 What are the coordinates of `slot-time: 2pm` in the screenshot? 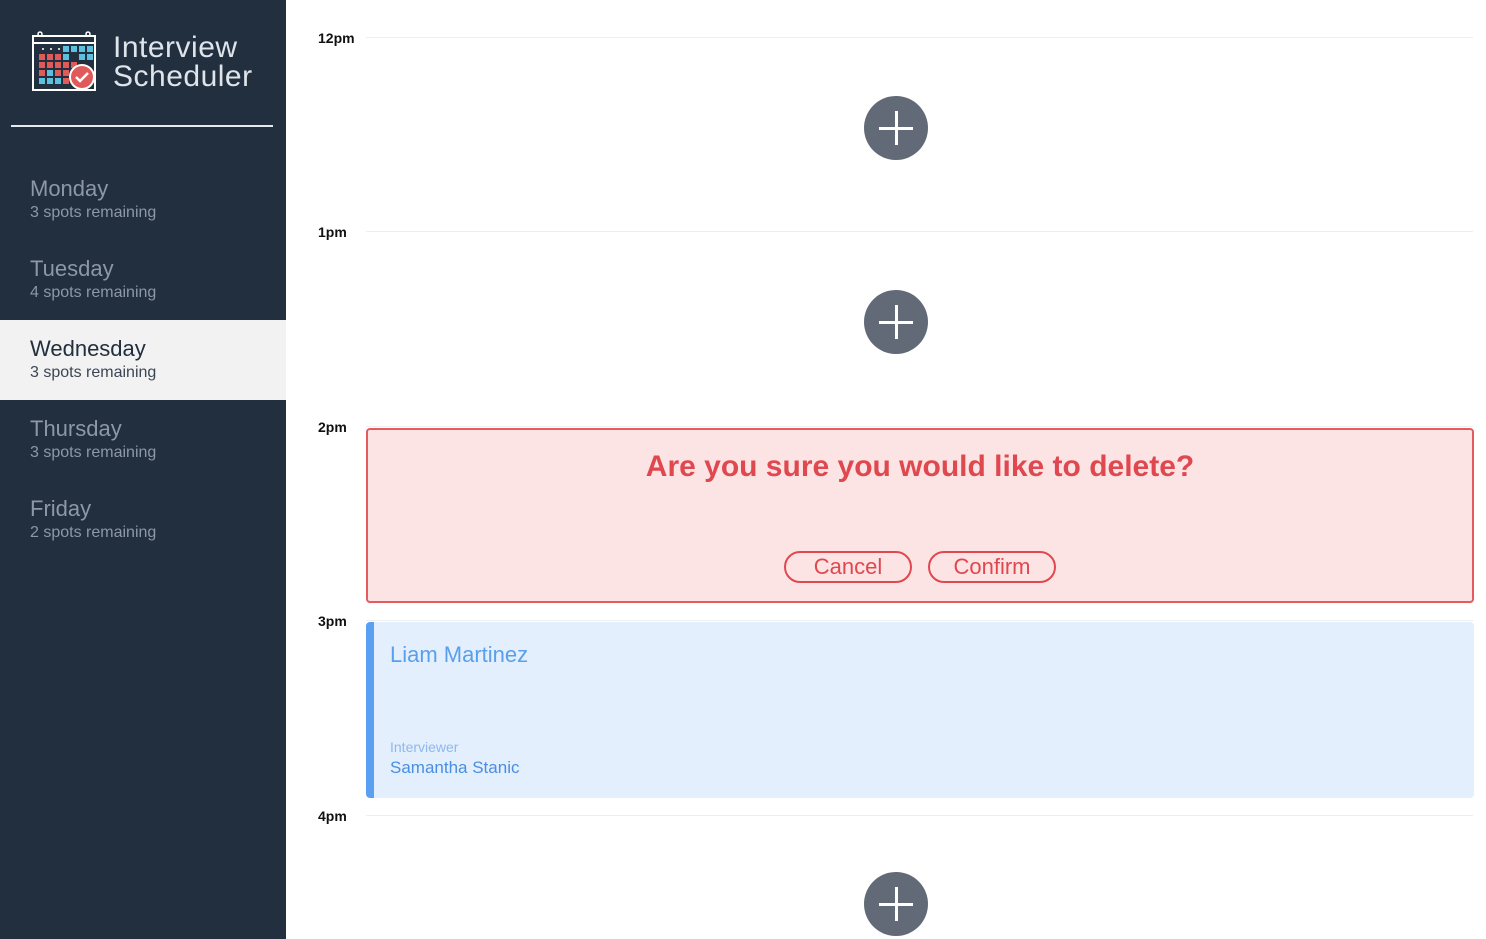 It's located at (332, 427).